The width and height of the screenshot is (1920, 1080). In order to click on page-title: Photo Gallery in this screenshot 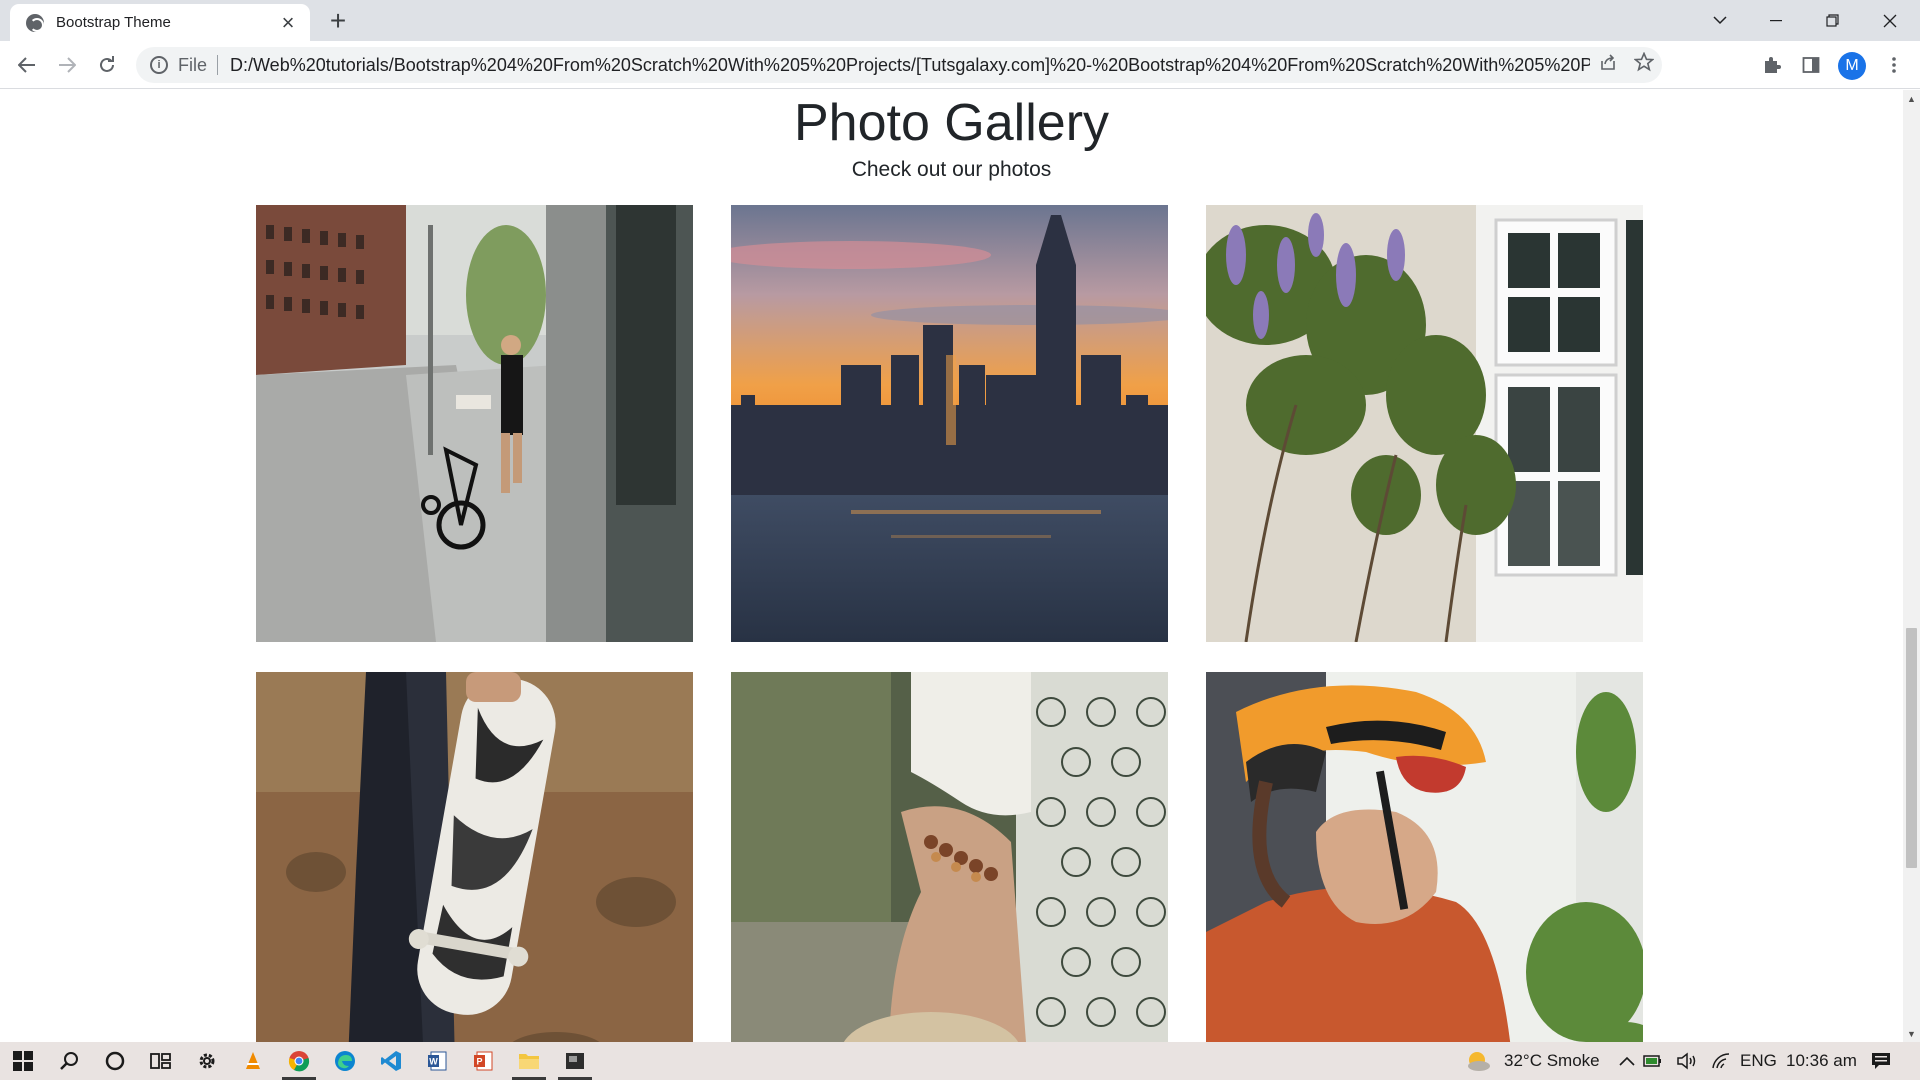, I will do `click(951, 123)`.